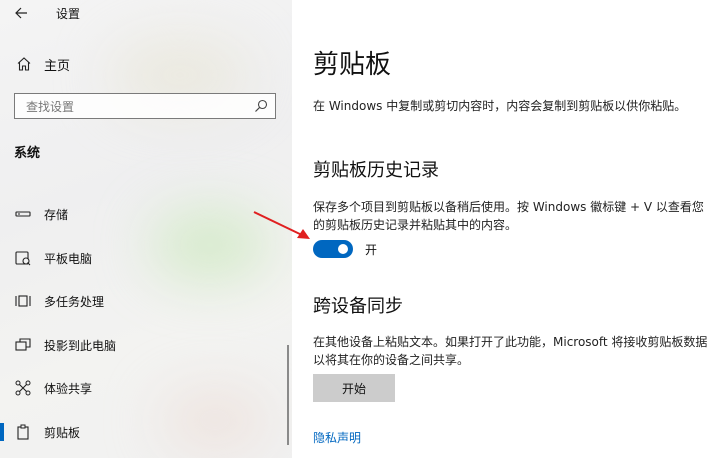 The height and width of the screenshot is (458, 720). Describe the element at coordinates (261, 106) in the screenshot. I see `search-icon` at that location.